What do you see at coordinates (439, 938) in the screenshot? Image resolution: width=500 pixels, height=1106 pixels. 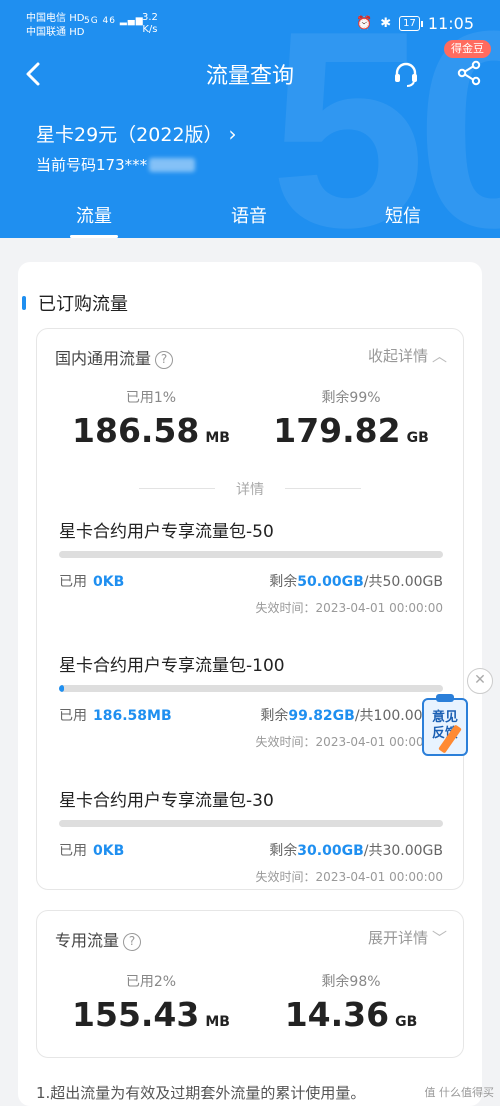 I see `chevron-down-icon: ﹀` at bounding box center [439, 938].